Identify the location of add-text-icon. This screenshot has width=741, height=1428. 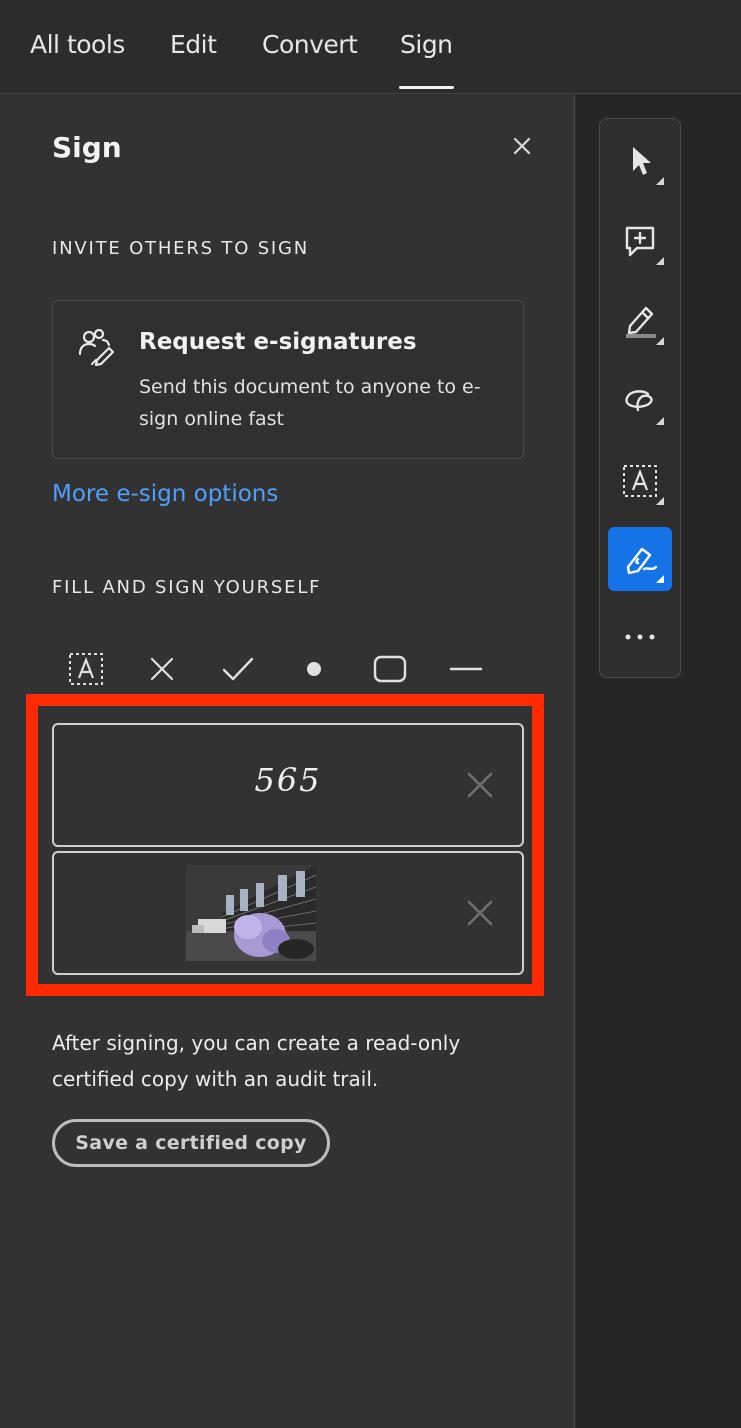
(86, 669).